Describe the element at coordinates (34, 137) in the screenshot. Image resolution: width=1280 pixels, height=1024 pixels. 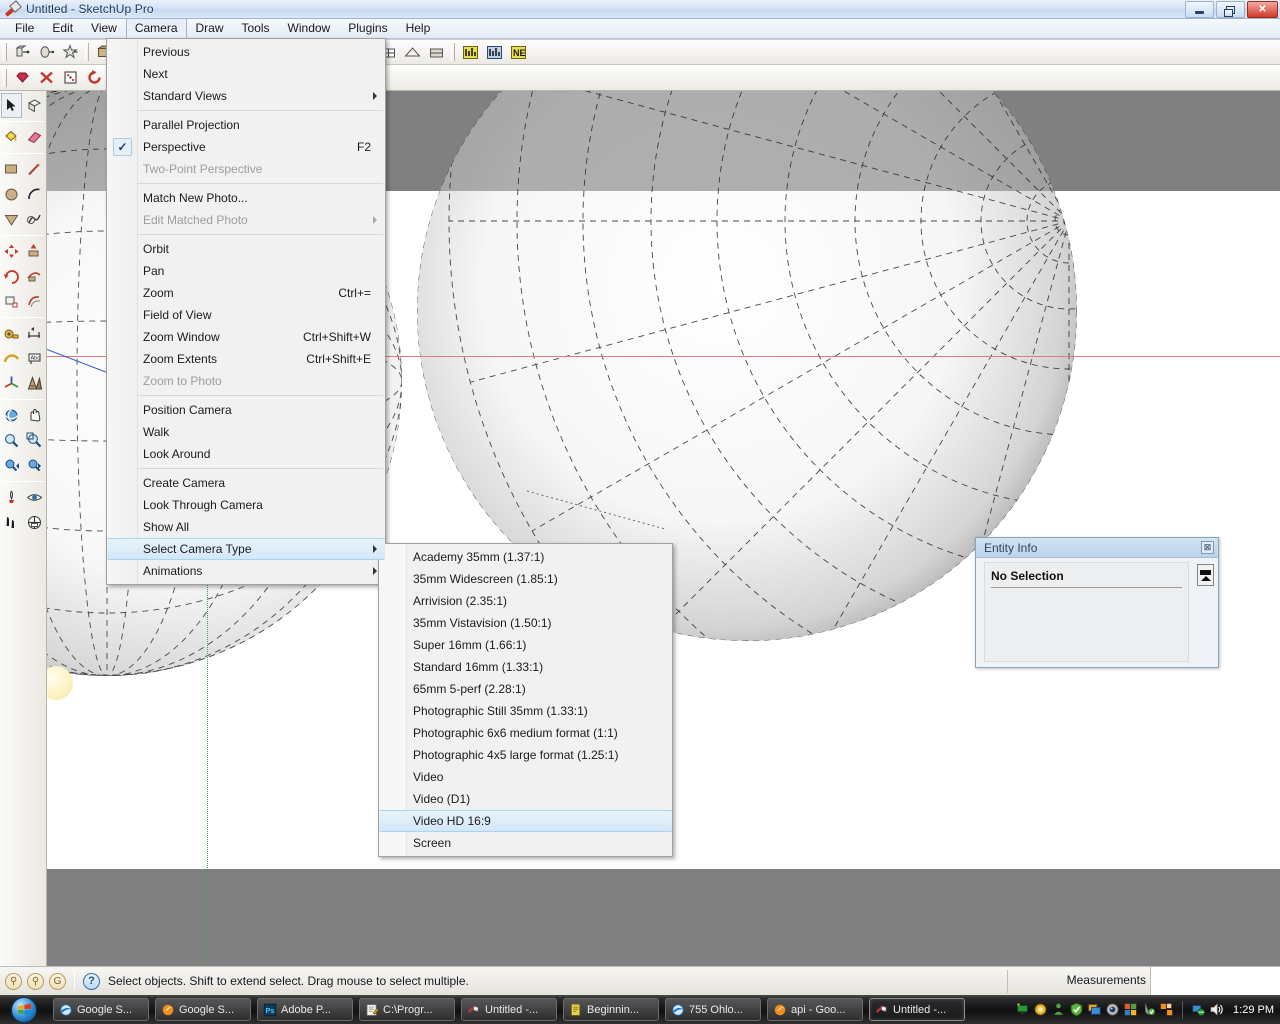
I see `eraser-tool` at that location.